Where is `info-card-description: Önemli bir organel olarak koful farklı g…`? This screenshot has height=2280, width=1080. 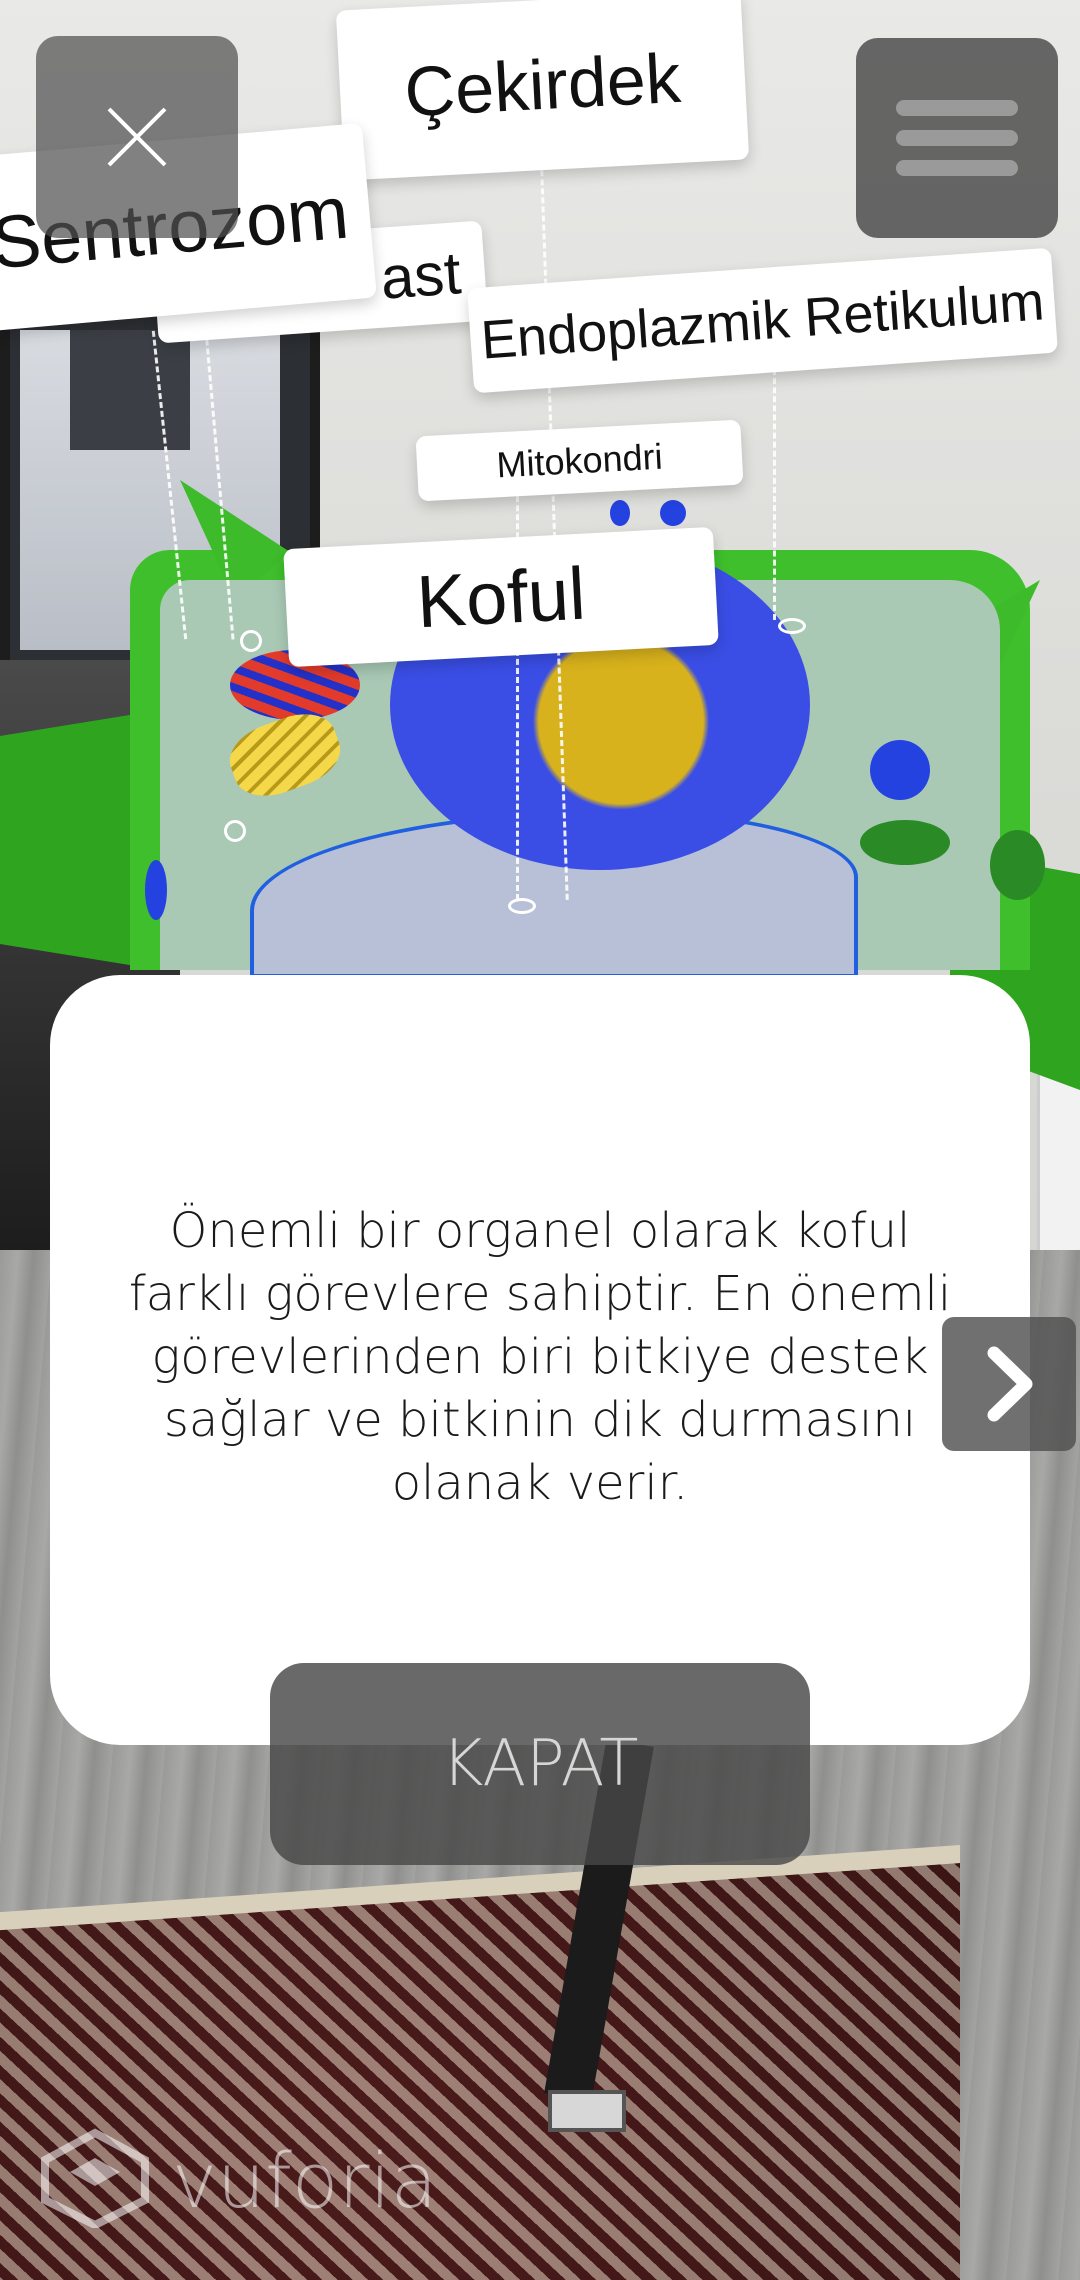 info-card-description: Önemli bir organel olarak koful farklı g… is located at coordinates (540, 1357).